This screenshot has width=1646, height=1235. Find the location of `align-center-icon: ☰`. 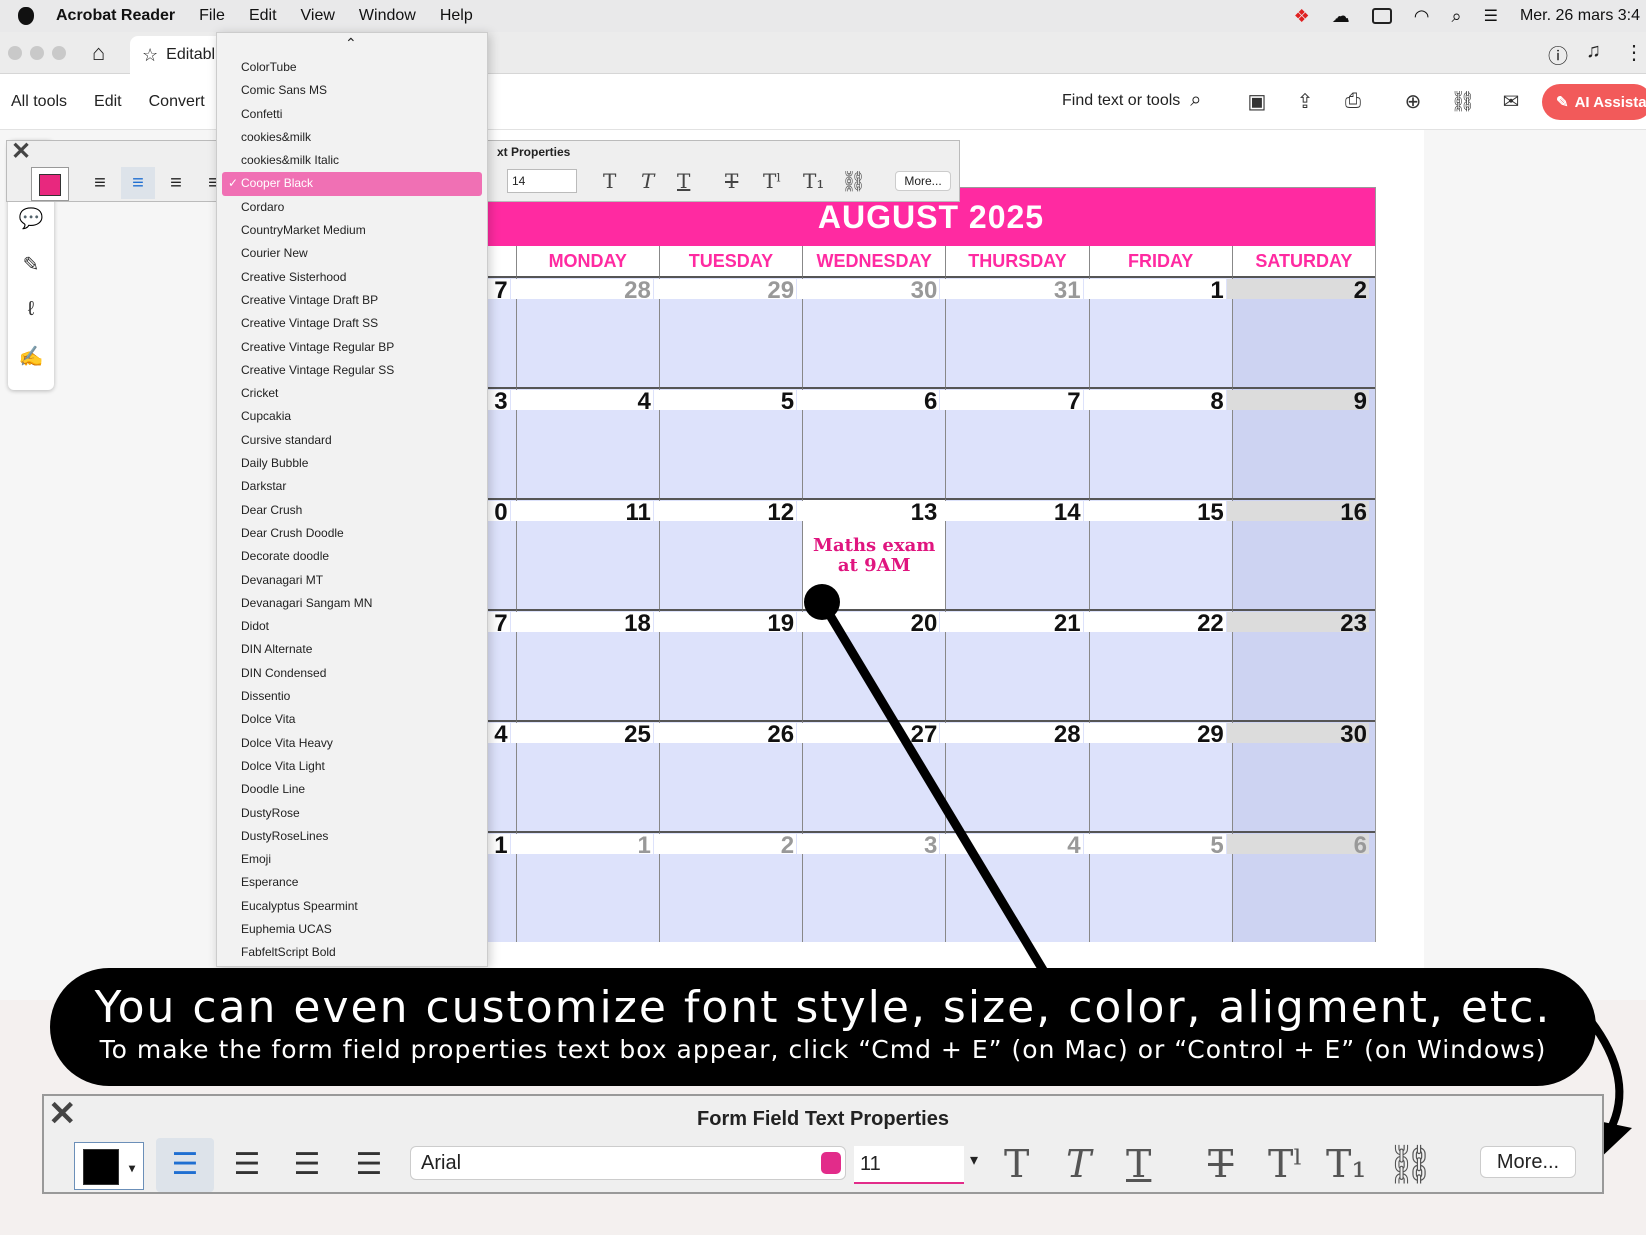

align-center-icon: ☰ is located at coordinates (247, 1165).